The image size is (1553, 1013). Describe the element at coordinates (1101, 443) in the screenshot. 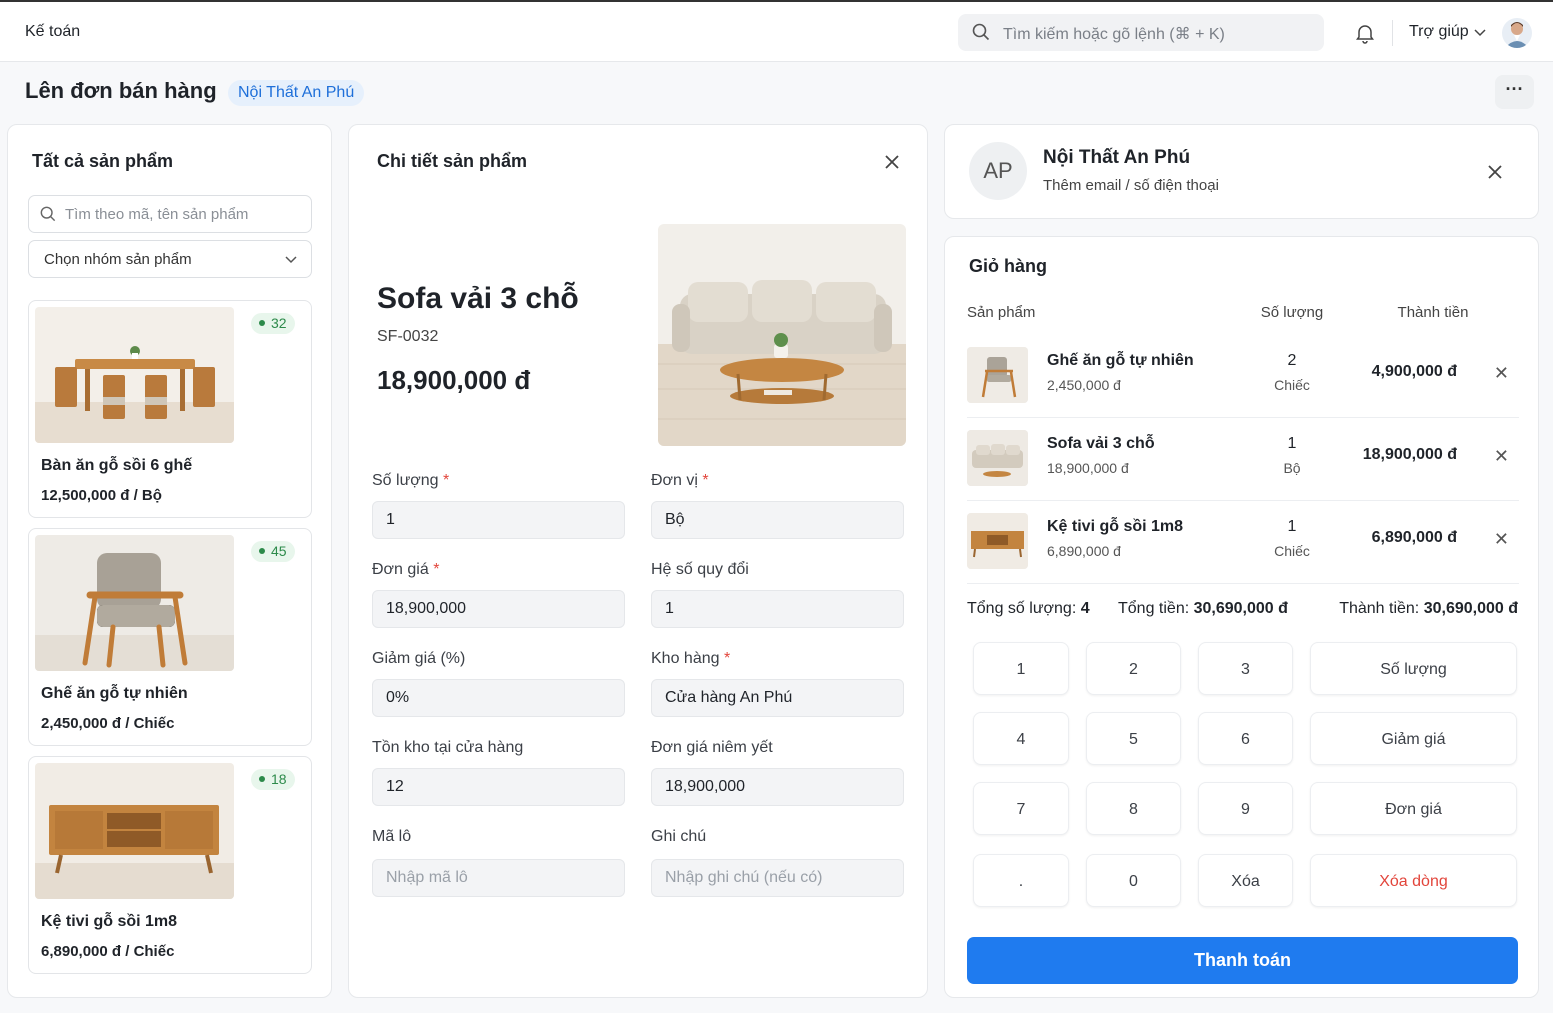

I see `cart-item-name: Sofa vải 3 chỗ` at that location.